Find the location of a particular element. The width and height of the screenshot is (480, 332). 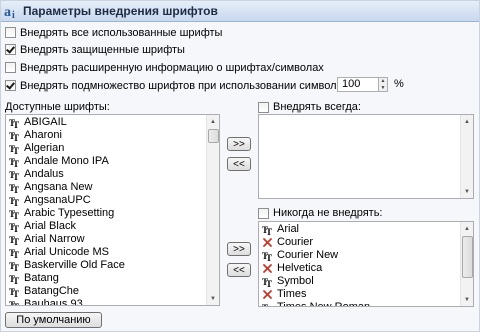

font-list-item: T T Batang is located at coordinates (112, 278).